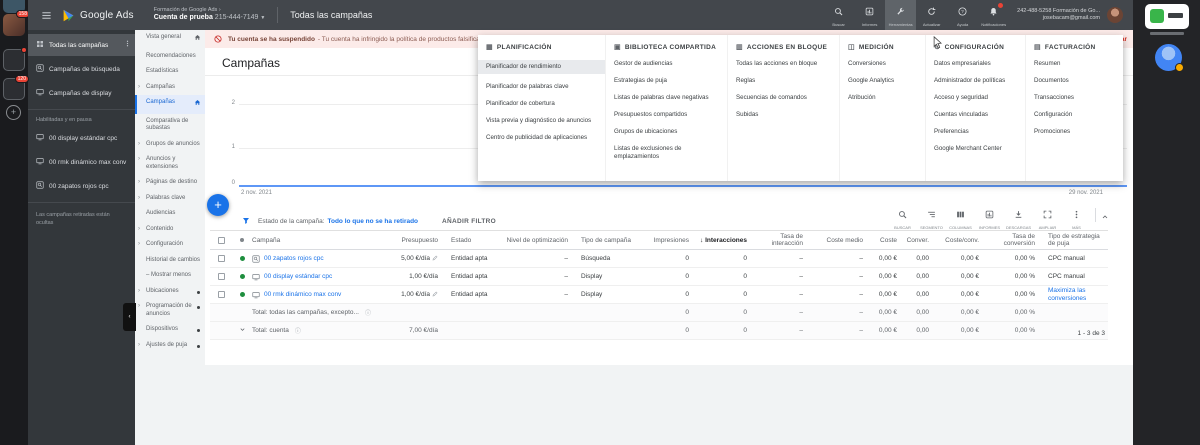  Describe the element at coordinates (170, 276) in the screenshot. I see `sidebar-item-mostrar-menos: – Mostrar menos` at that location.